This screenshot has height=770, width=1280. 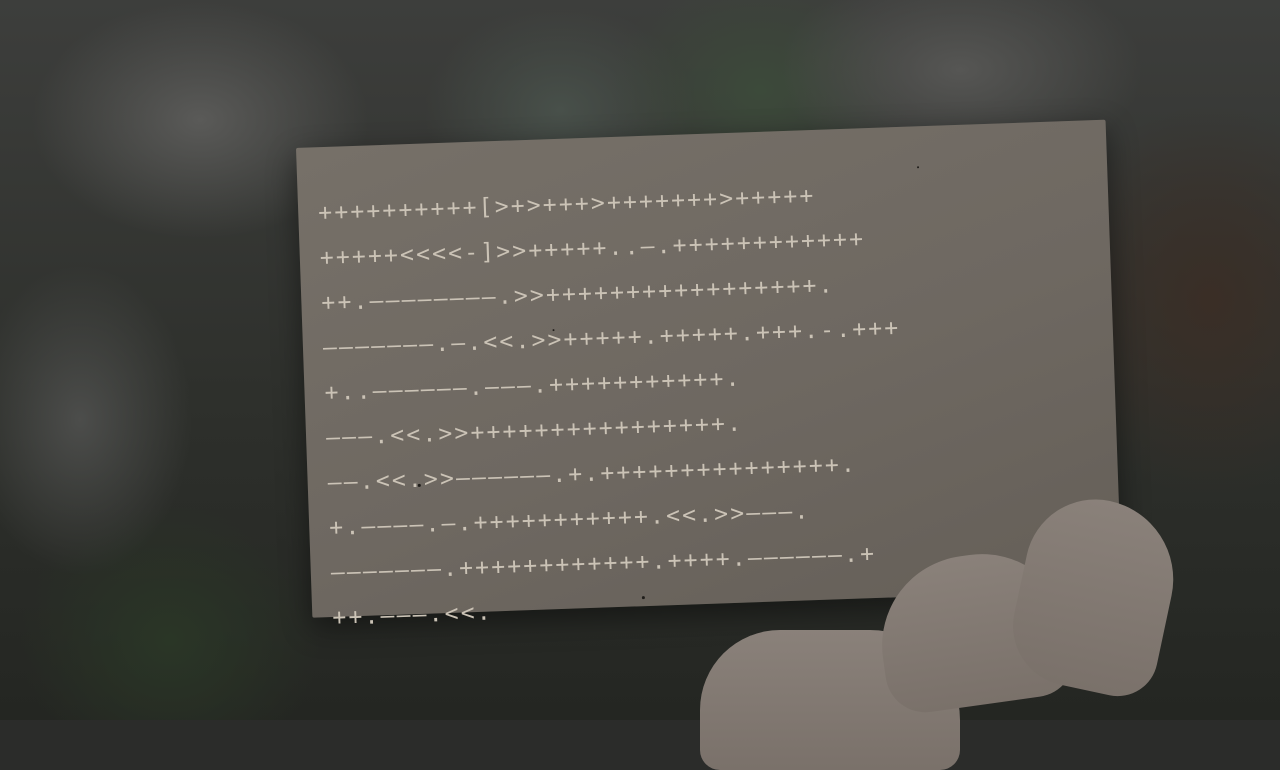 What do you see at coordinates (918, 167) in the screenshot?
I see `card-speck` at bounding box center [918, 167].